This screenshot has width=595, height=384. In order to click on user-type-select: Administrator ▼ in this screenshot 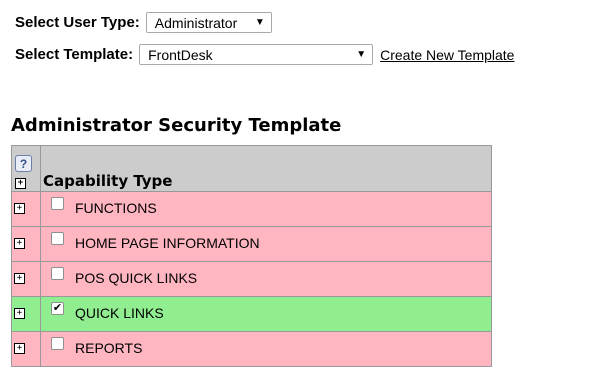, I will do `click(208, 22)`.